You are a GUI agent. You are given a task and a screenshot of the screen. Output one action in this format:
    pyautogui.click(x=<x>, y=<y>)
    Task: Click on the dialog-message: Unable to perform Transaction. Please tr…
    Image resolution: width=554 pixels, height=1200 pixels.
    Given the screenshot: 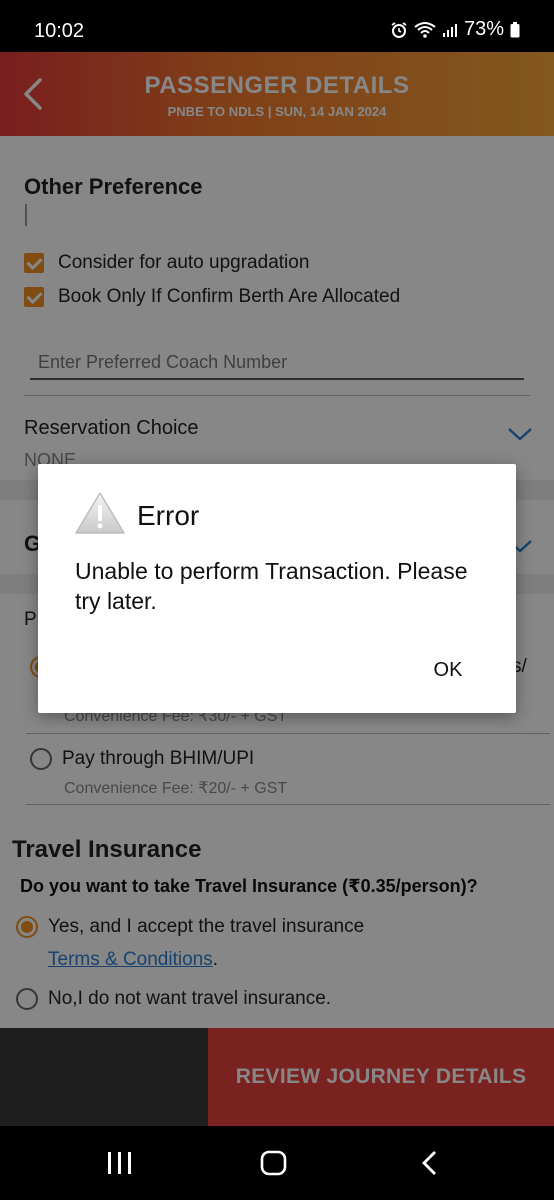 What is the action you would take?
    pyautogui.click(x=271, y=586)
    